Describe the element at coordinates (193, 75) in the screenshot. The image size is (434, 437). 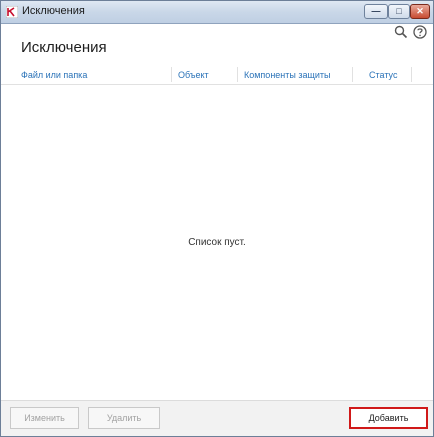
I see `column-object: Объект` at that location.